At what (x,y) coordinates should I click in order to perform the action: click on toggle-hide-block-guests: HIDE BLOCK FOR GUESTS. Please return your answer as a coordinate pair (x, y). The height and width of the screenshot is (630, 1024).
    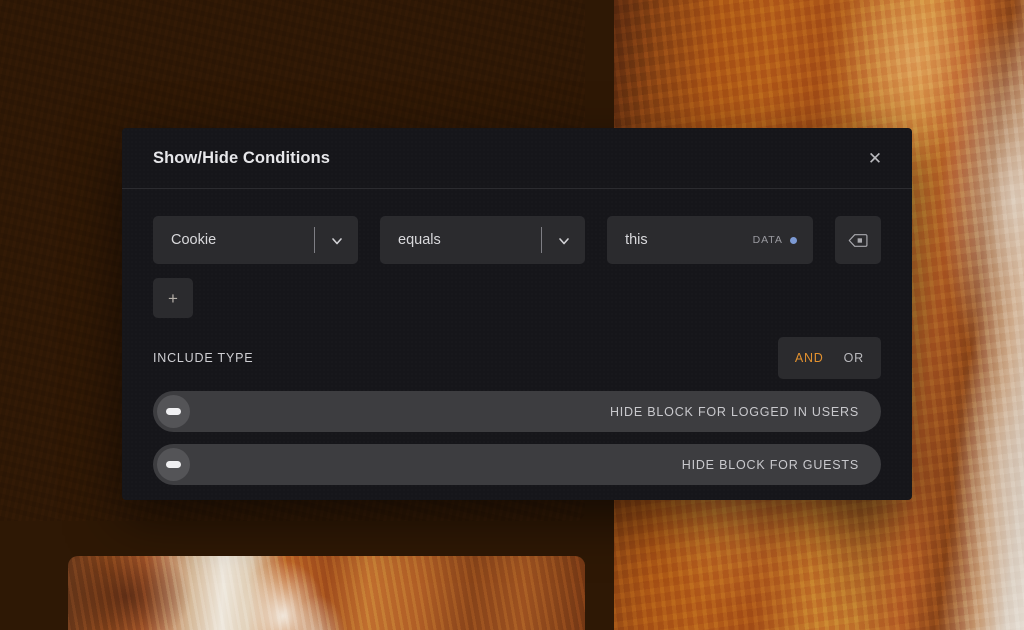
    Looking at the image, I should click on (517, 464).